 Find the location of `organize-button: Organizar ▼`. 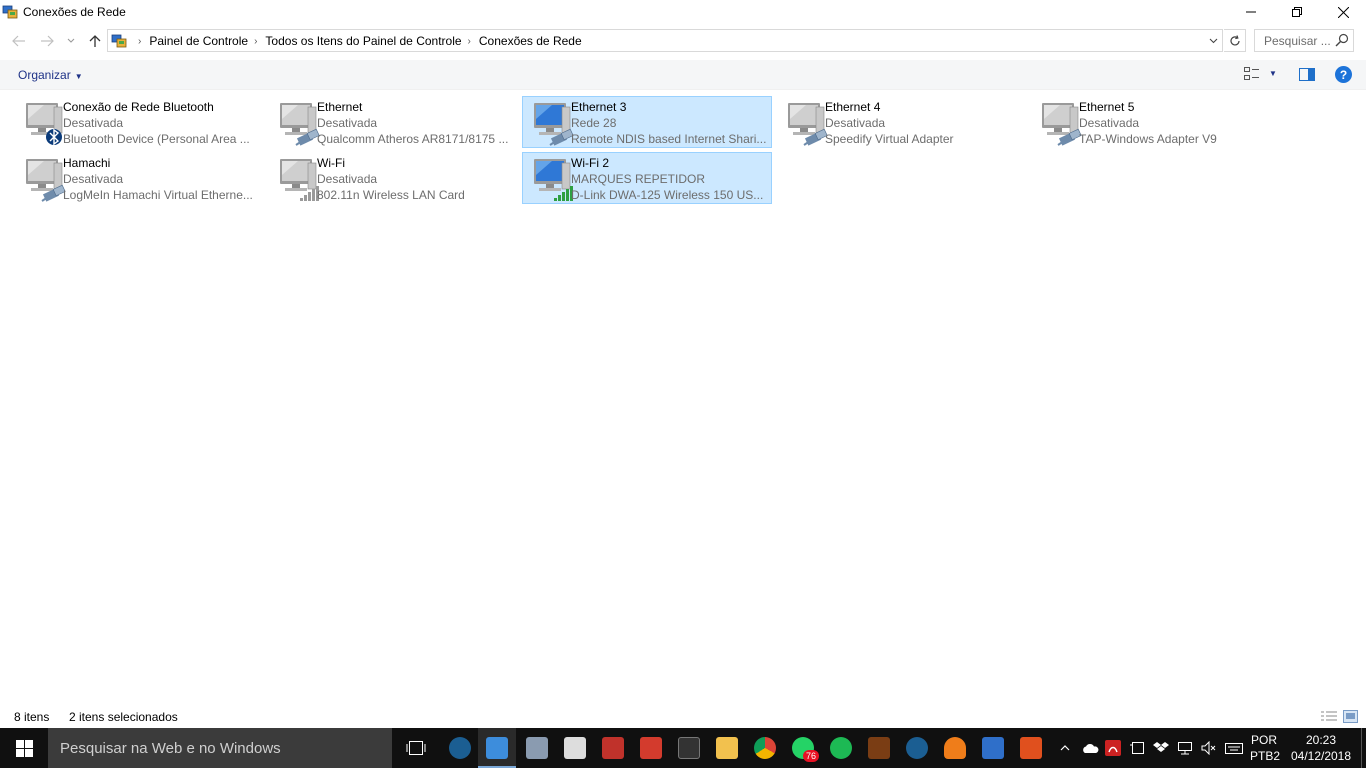

organize-button: Organizar ▼ is located at coordinates (50, 75).